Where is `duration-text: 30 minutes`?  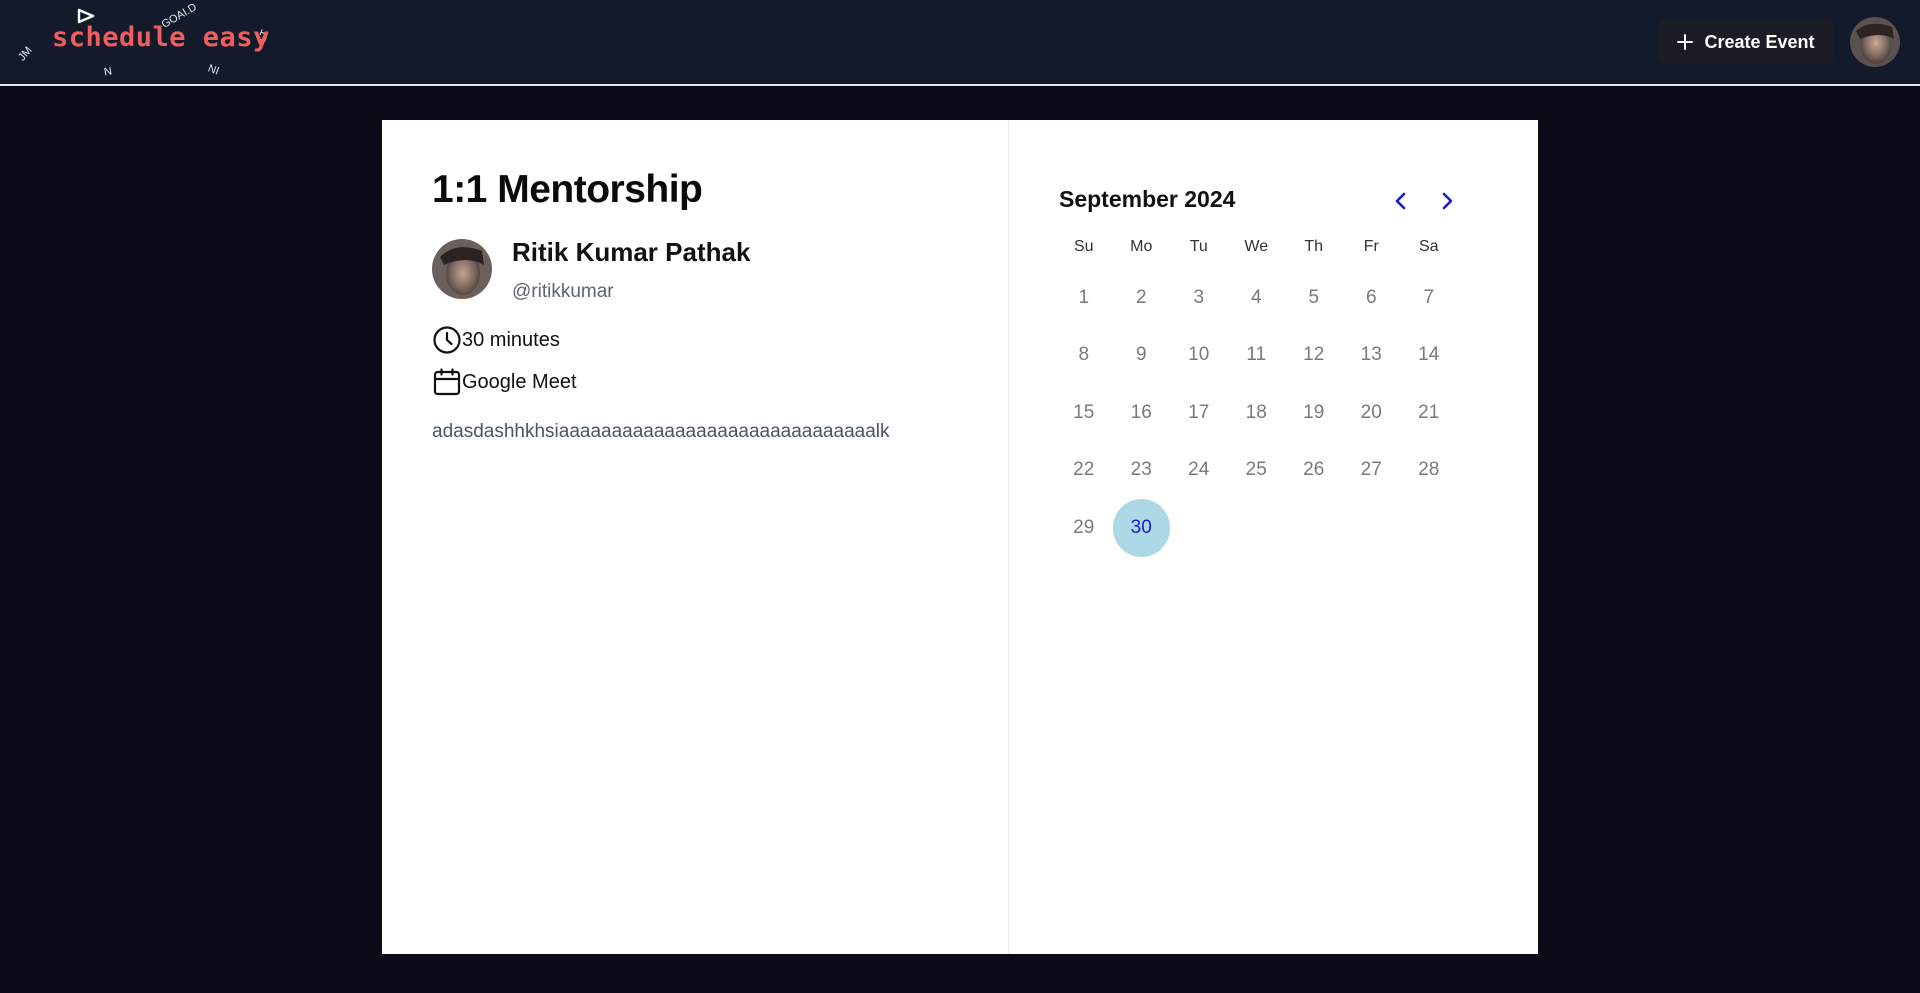 duration-text: 30 minutes is located at coordinates (511, 339).